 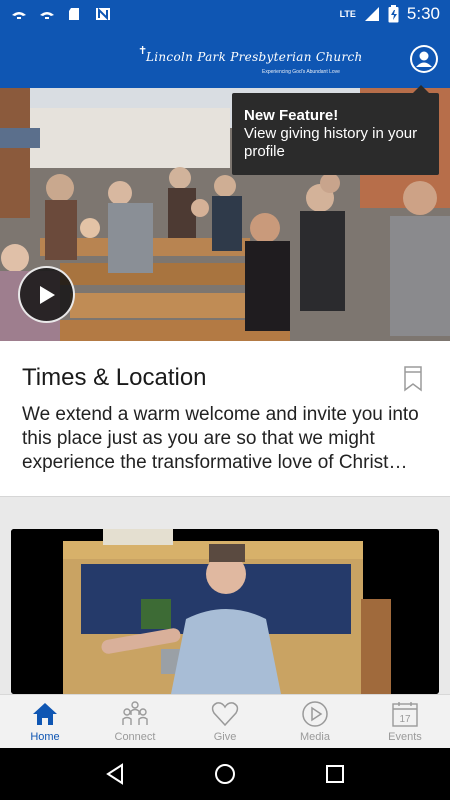 What do you see at coordinates (413, 379) in the screenshot?
I see `bookmark-icon` at bounding box center [413, 379].